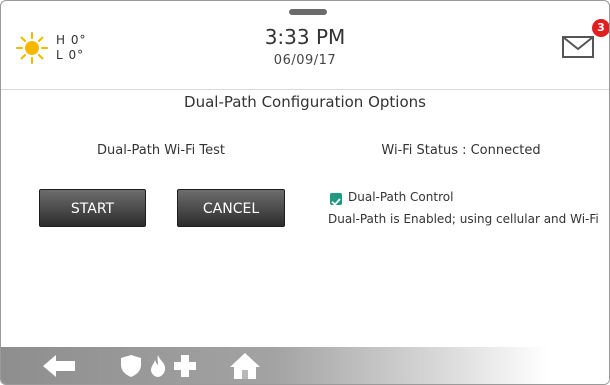 This screenshot has height=385, width=610. Describe the element at coordinates (600, 28) in the screenshot. I see `message-count-badge: 3` at that location.